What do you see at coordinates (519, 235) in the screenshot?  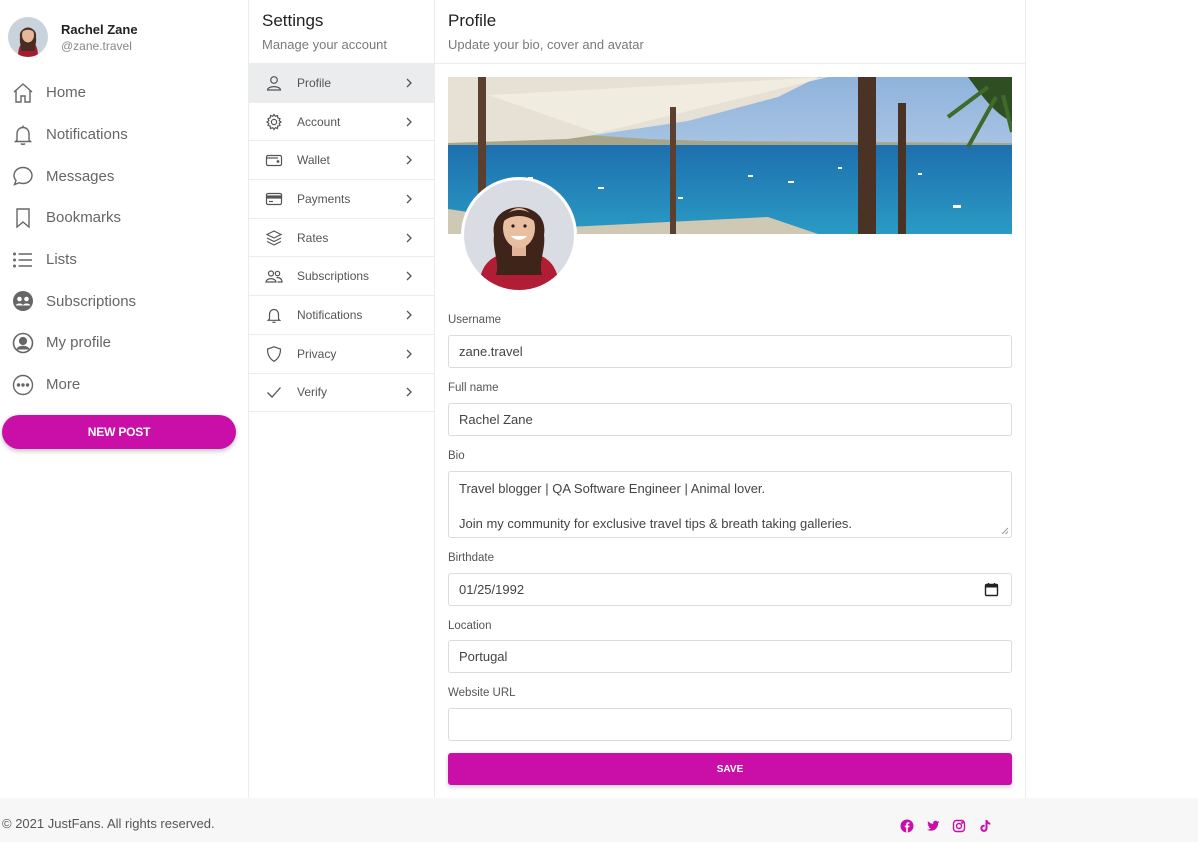 I see `profile-avatar` at bounding box center [519, 235].